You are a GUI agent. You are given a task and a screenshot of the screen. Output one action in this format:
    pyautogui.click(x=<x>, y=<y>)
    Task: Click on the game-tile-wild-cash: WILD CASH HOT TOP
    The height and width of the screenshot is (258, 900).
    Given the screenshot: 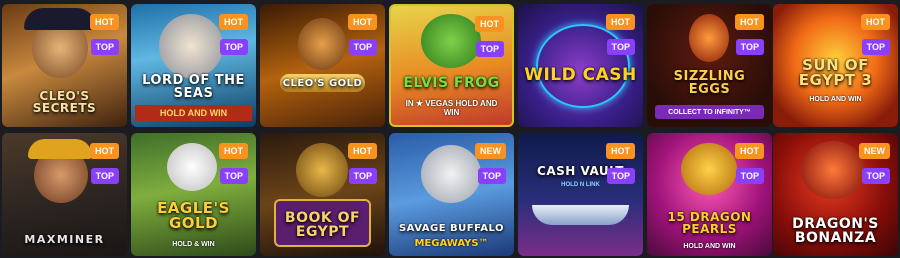 What is the action you would take?
    pyautogui.click(x=580, y=65)
    